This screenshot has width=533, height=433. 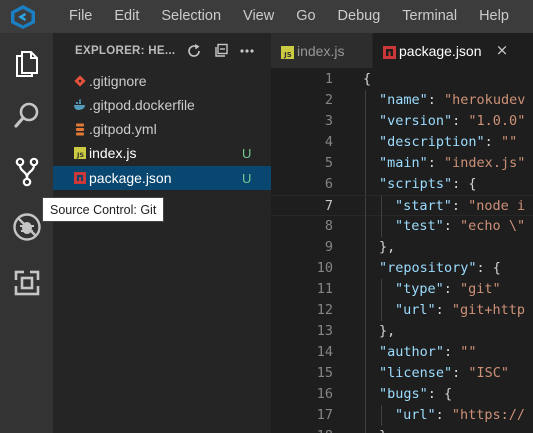 I want to click on code-text: "scripts": {, so click(x=428, y=184).